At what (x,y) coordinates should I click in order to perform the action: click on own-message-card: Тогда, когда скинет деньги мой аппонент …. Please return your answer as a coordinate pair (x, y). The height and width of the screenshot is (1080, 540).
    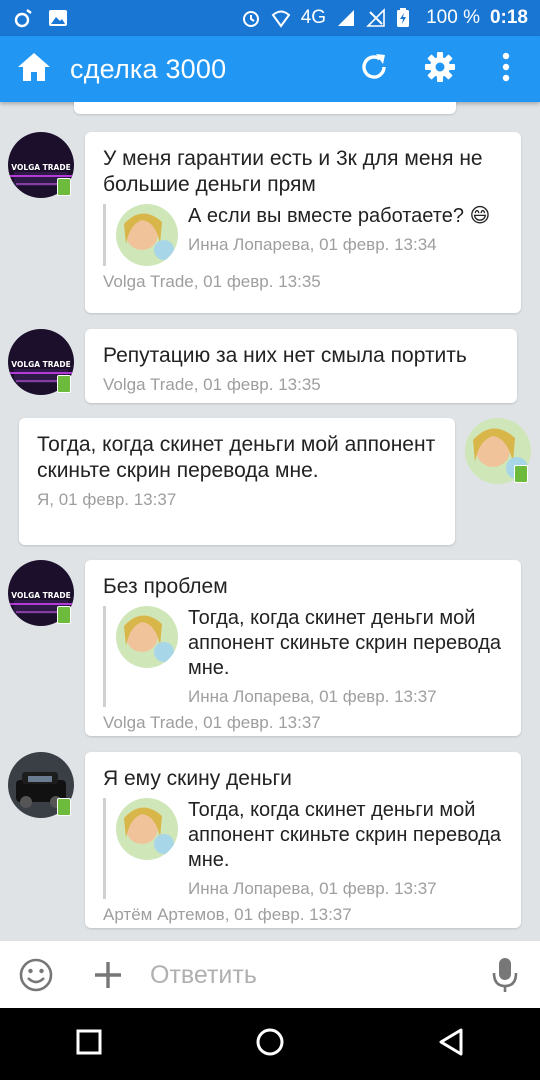
    Looking at the image, I should click on (237, 481).